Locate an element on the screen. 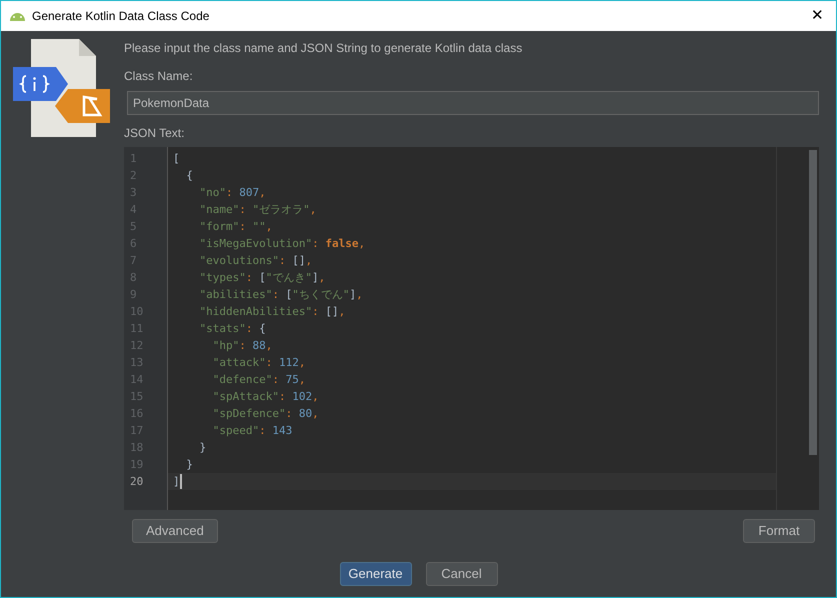 The image size is (837, 598). dialog-button: Advanced is located at coordinates (175, 531).